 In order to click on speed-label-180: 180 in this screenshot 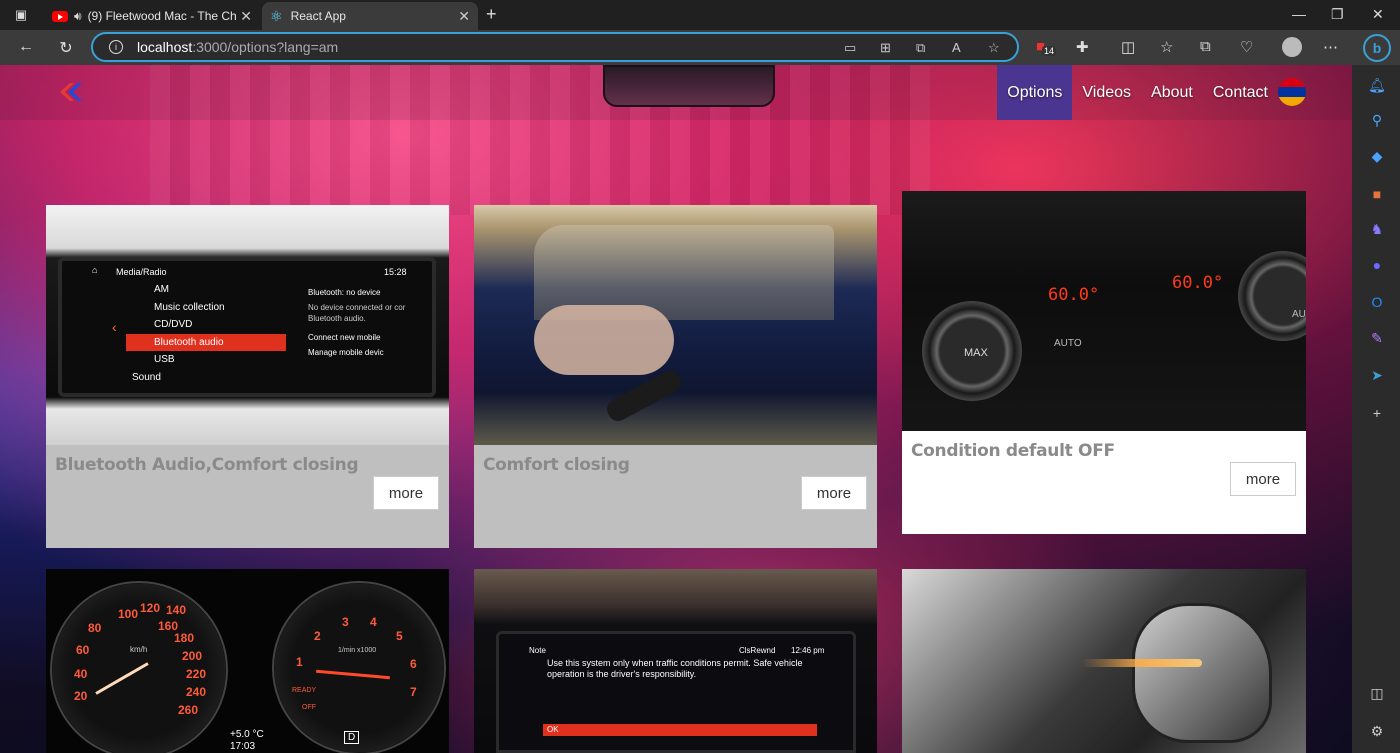, I will do `click(184, 638)`.